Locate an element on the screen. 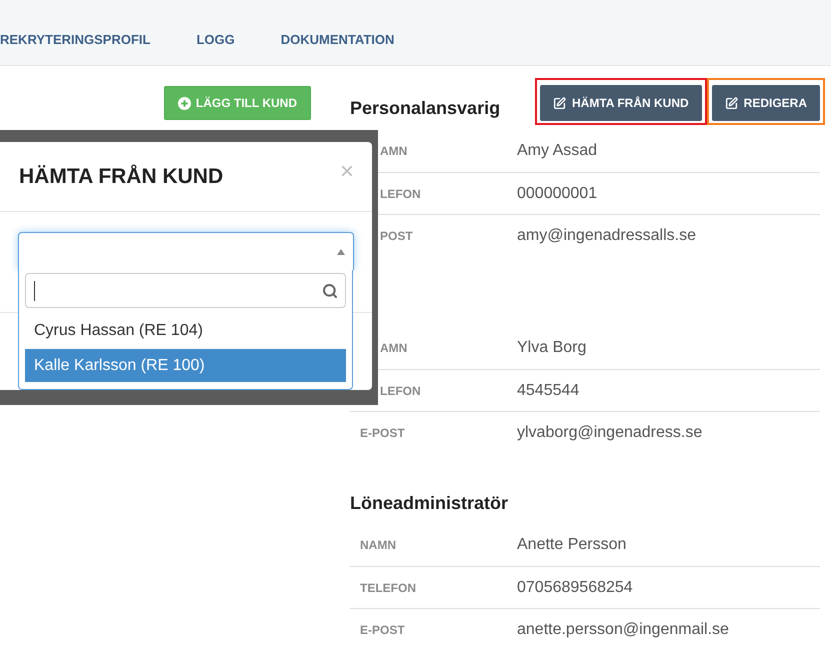  section-heading: Löneadministratör is located at coordinates (429, 503).